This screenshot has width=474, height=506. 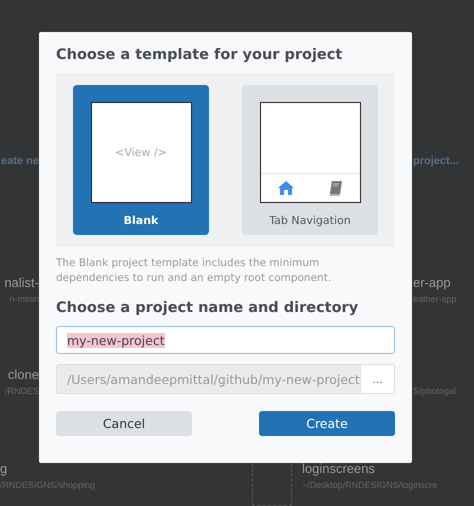 What do you see at coordinates (310, 160) in the screenshot?
I see `template-card: Tab Navigation` at bounding box center [310, 160].